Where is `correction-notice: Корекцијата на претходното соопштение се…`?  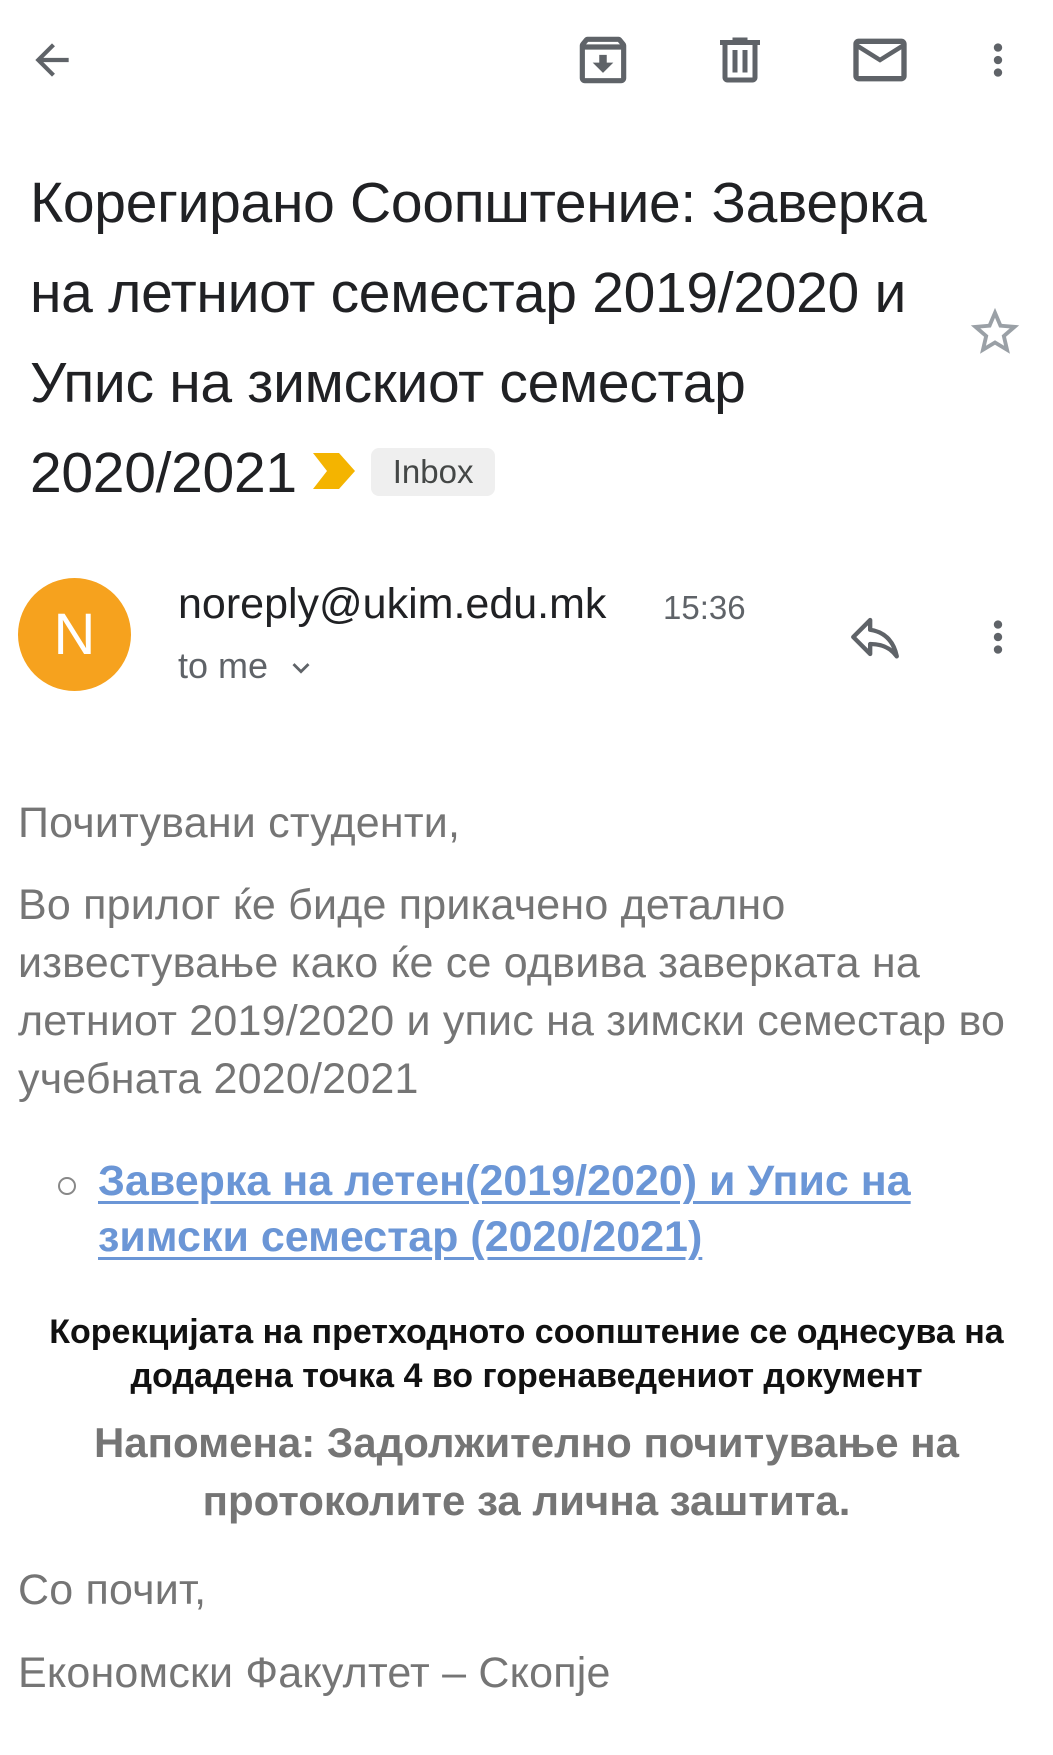 correction-notice: Корекцијата на претходното соопштение се… is located at coordinates (526, 1354).